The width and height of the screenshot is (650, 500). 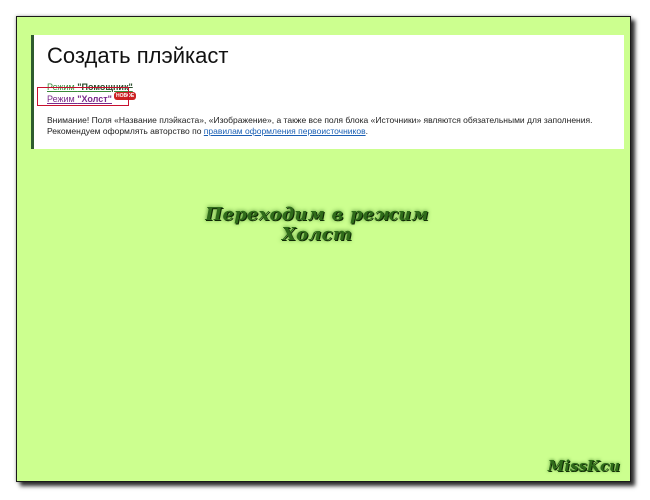 I want to click on caption-line2: Холст, so click(x=317, y=234).